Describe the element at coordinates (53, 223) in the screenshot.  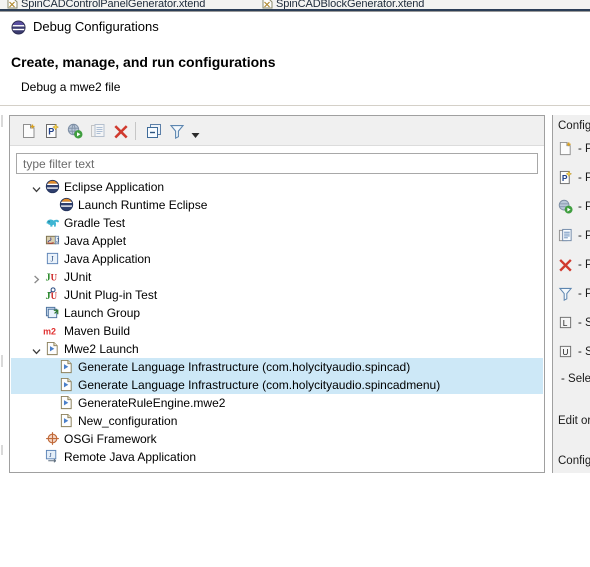
I see `gradle-elephant-icon` at that location.